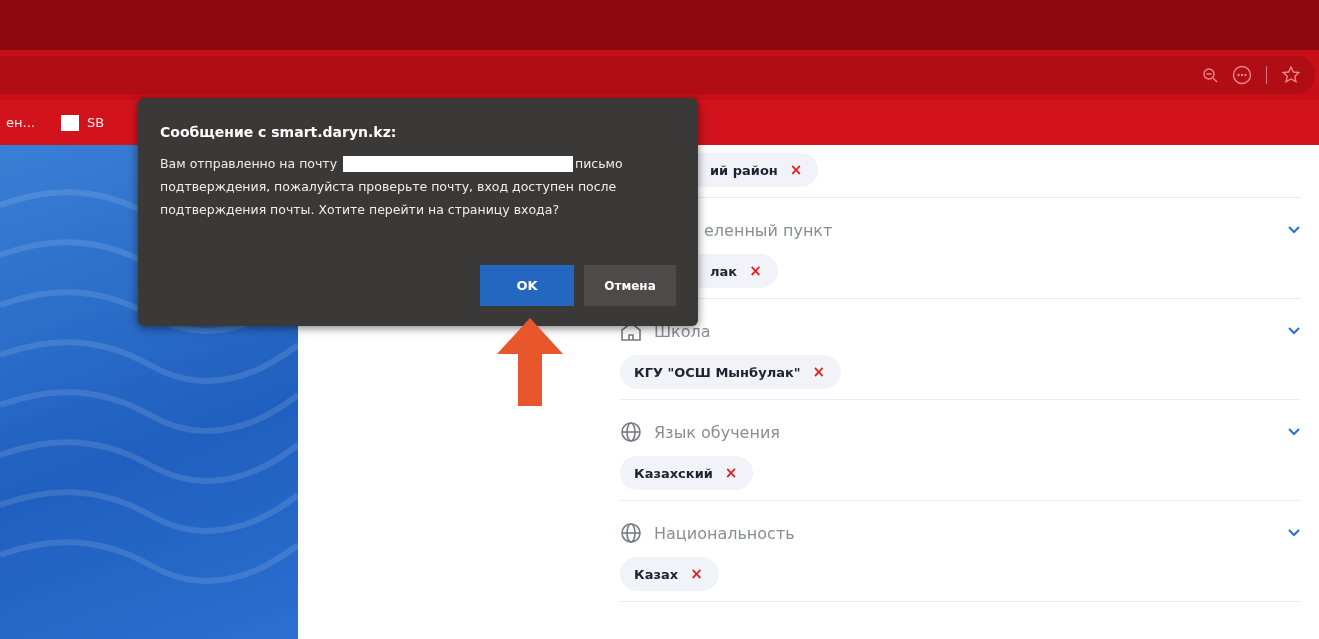 The width and height of the screenshot is (1319, 639). I want to click on selected-chip: КГУ "ОСШ Мынбулак" ×, so click(731, 372).